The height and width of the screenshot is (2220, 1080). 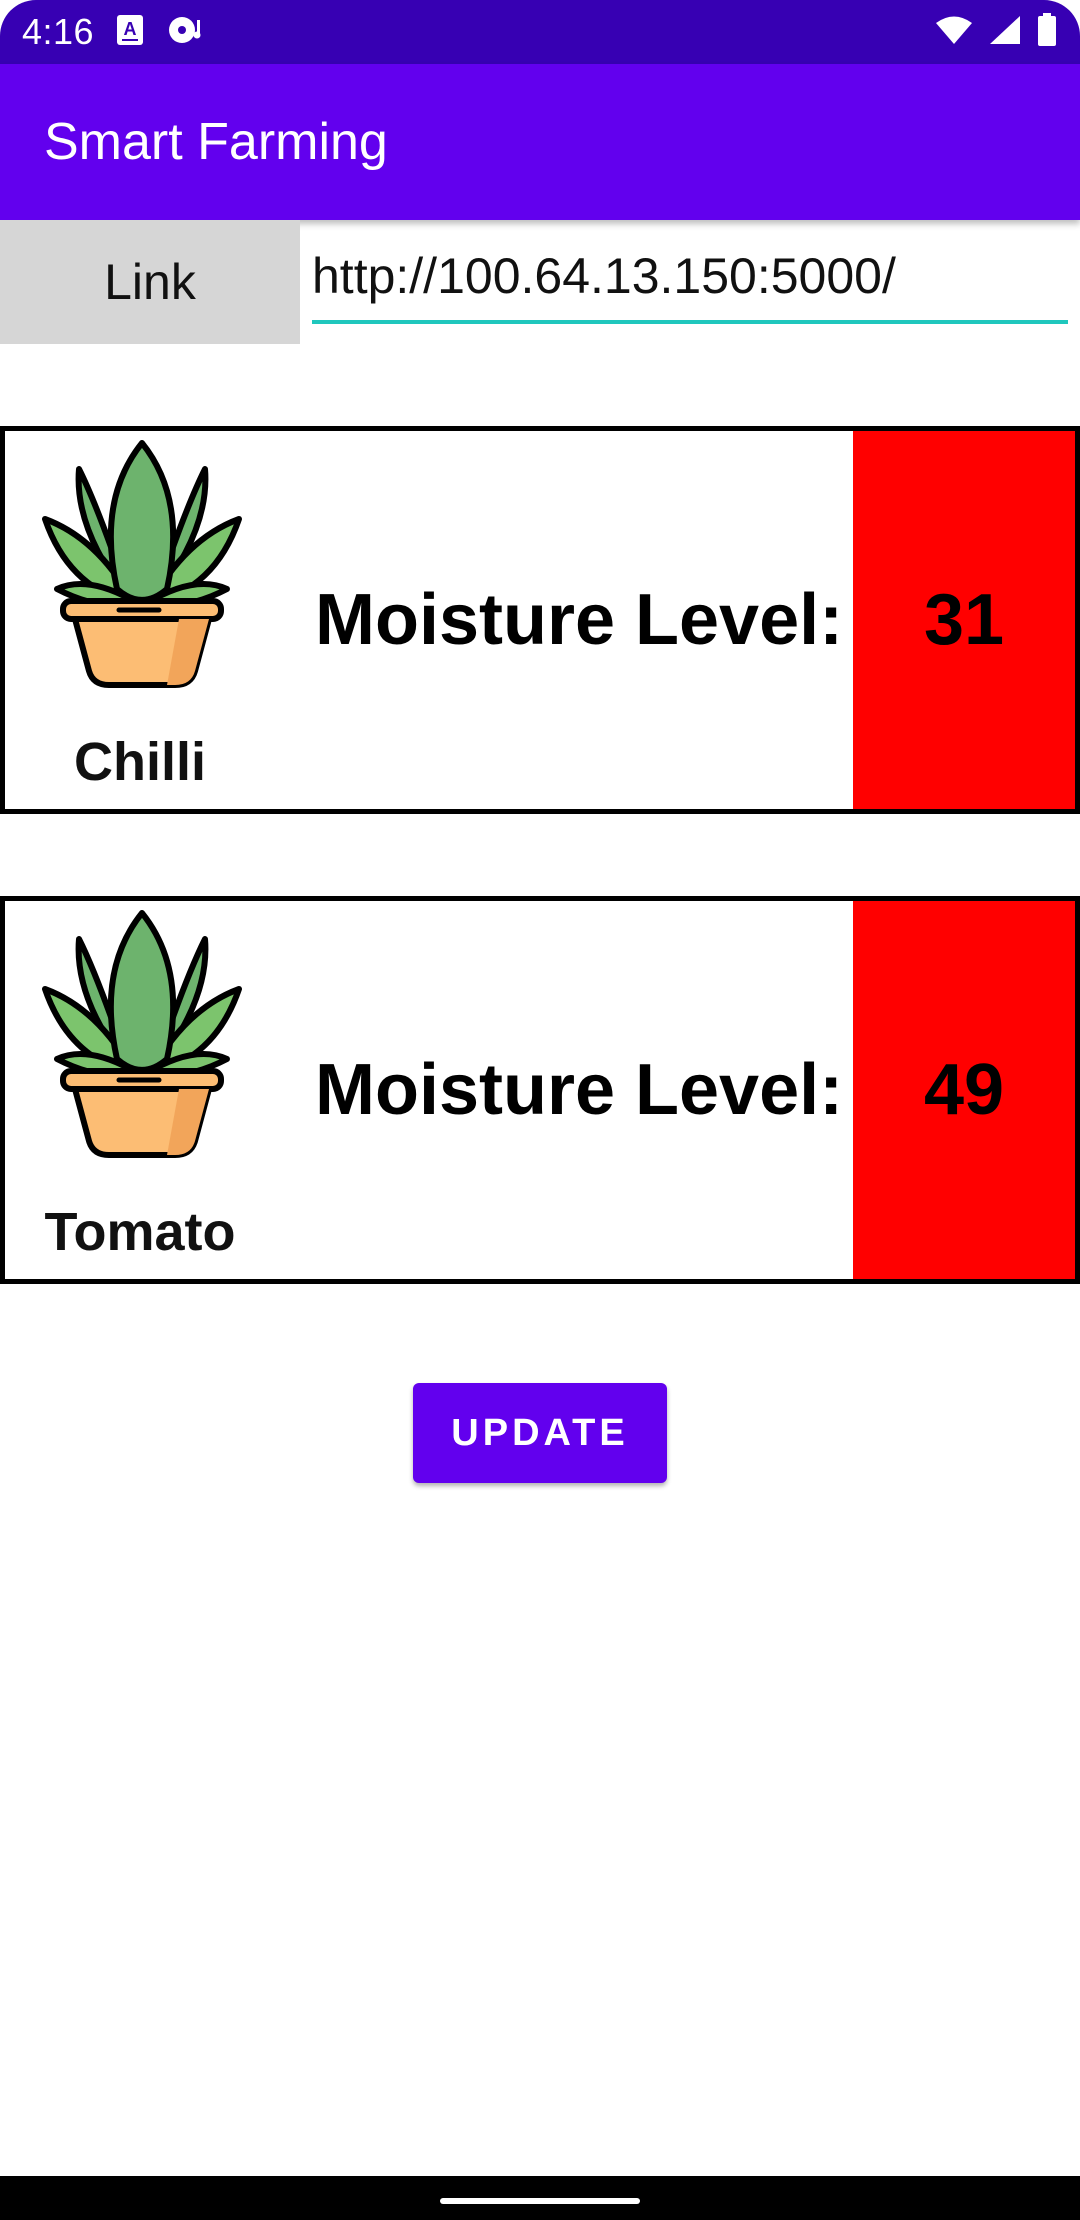 I want to click on svg-text: A, so click(x=130, y=29).